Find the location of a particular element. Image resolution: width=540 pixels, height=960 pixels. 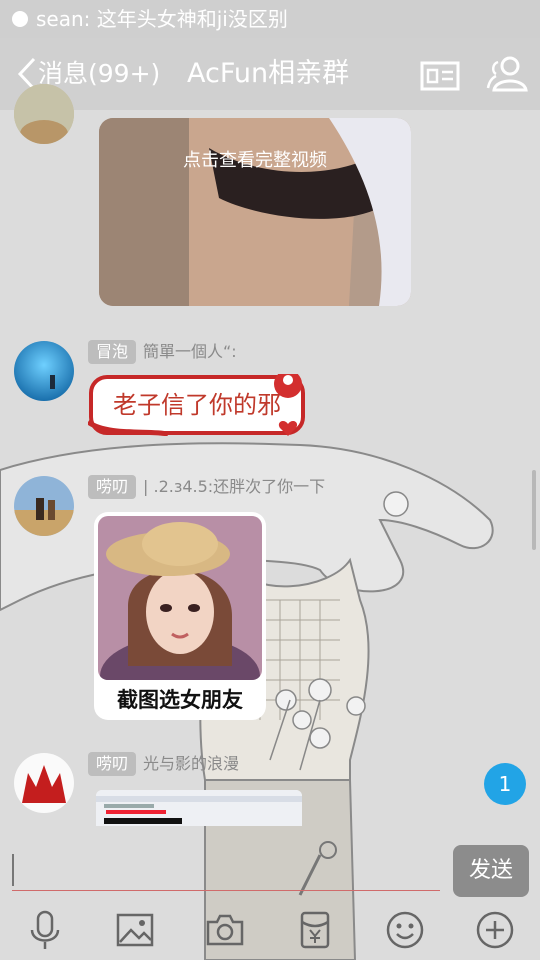

page-title: AcFun相亲群 is located at coordinates (268, 73).